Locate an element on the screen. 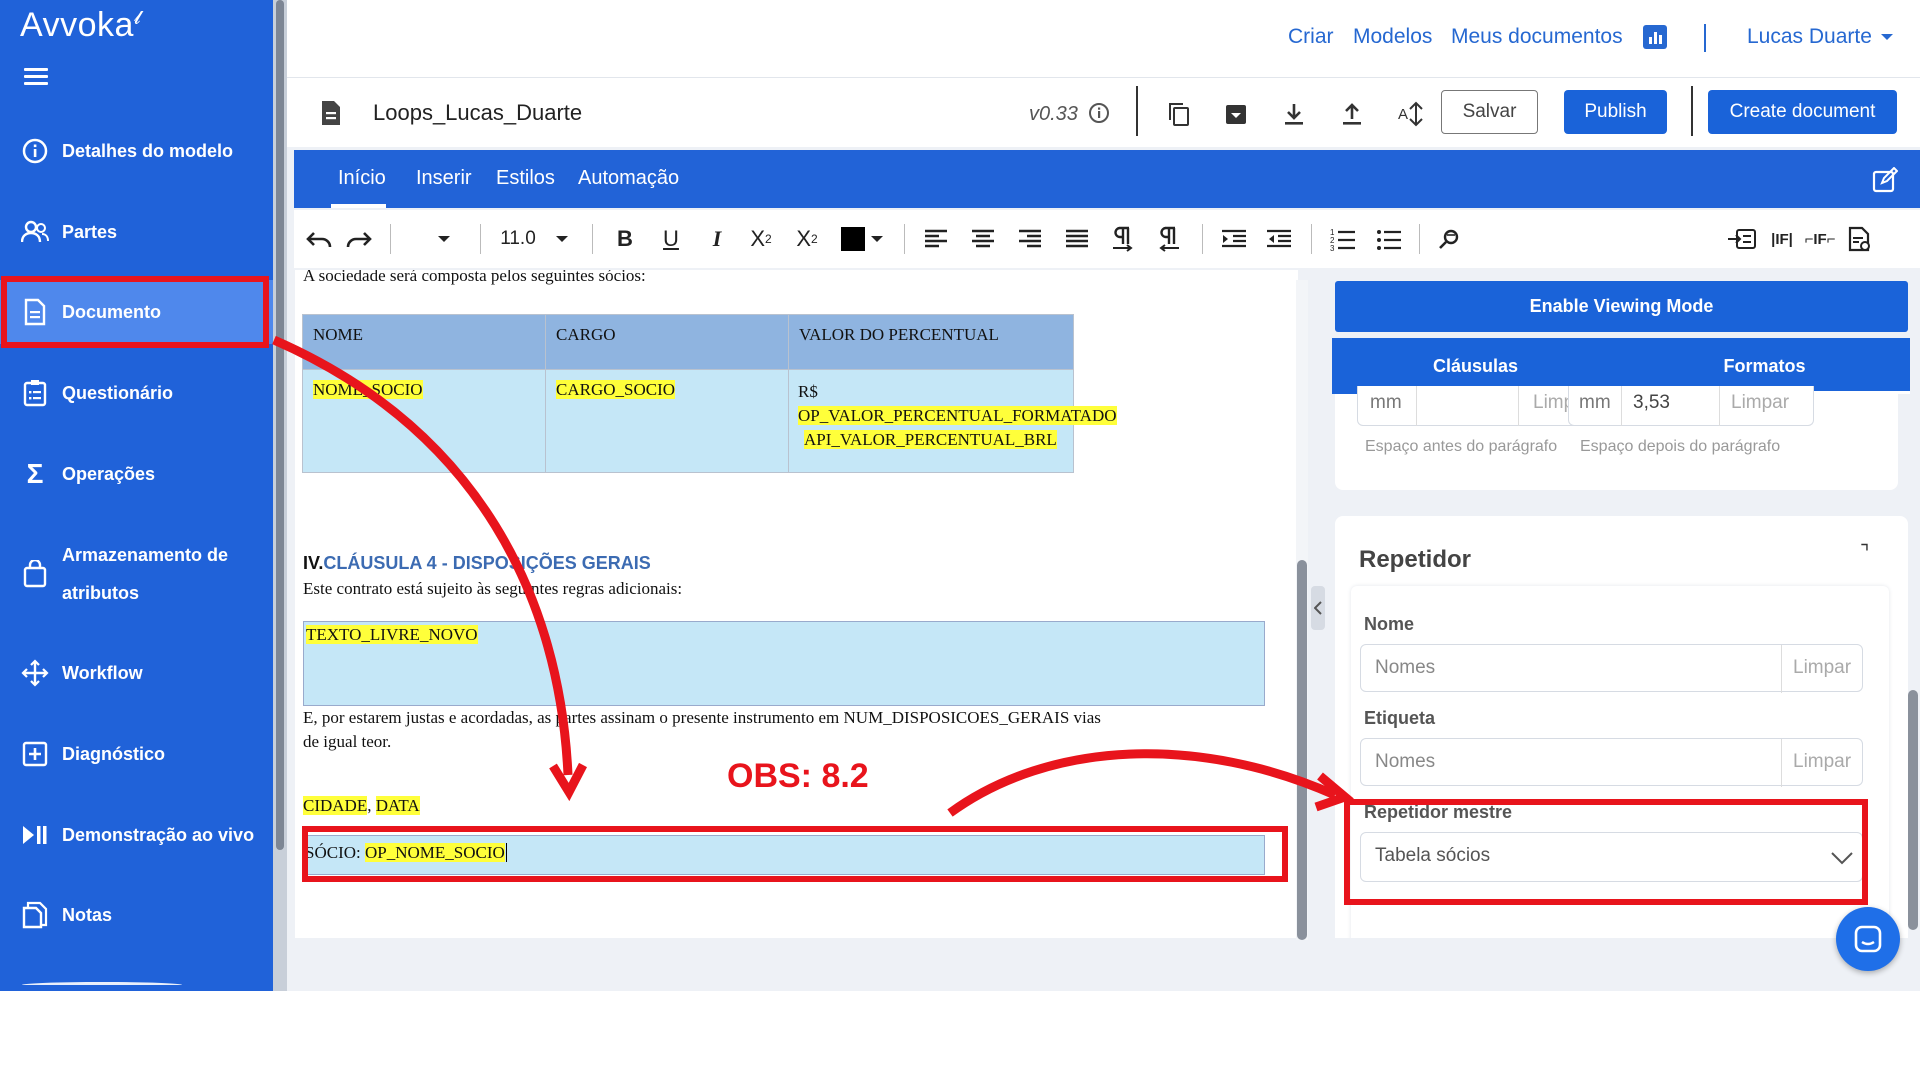 Image resolution: width=1920 pixels, height=1080 pixels. place-date-line: CIDADE, DATA is located at coordinates (361, 806).